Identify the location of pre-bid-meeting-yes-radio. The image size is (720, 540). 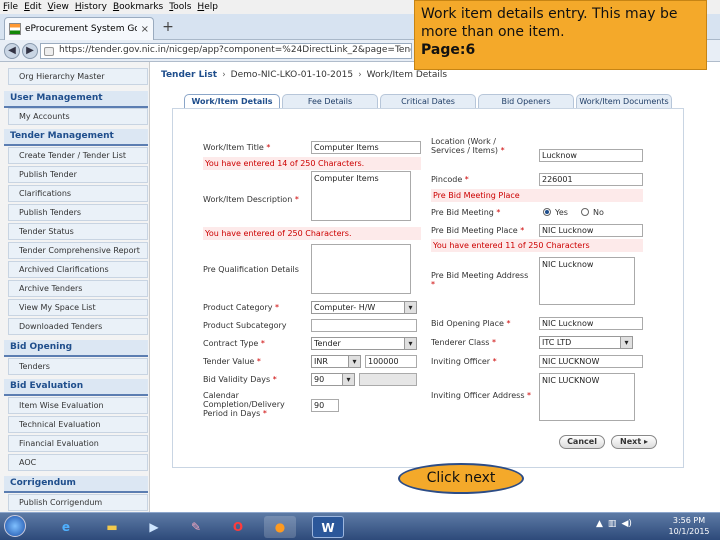
(547, 212).